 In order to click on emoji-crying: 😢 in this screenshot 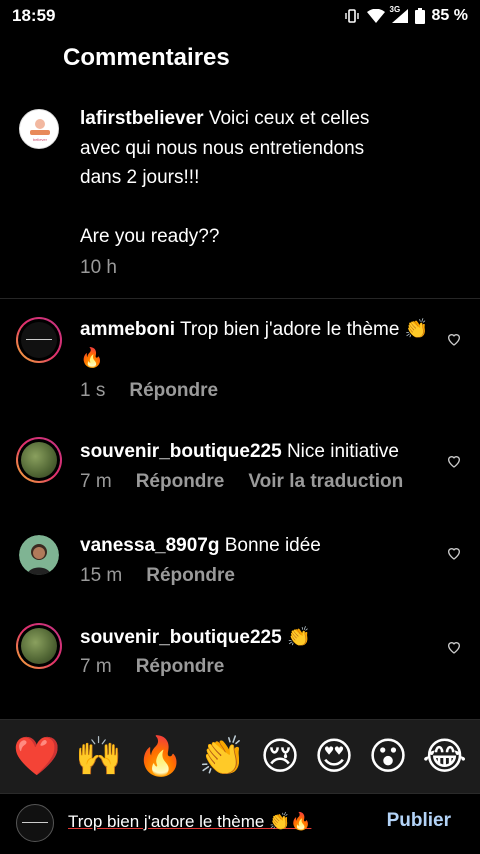, I will do `click(280, 756)`.